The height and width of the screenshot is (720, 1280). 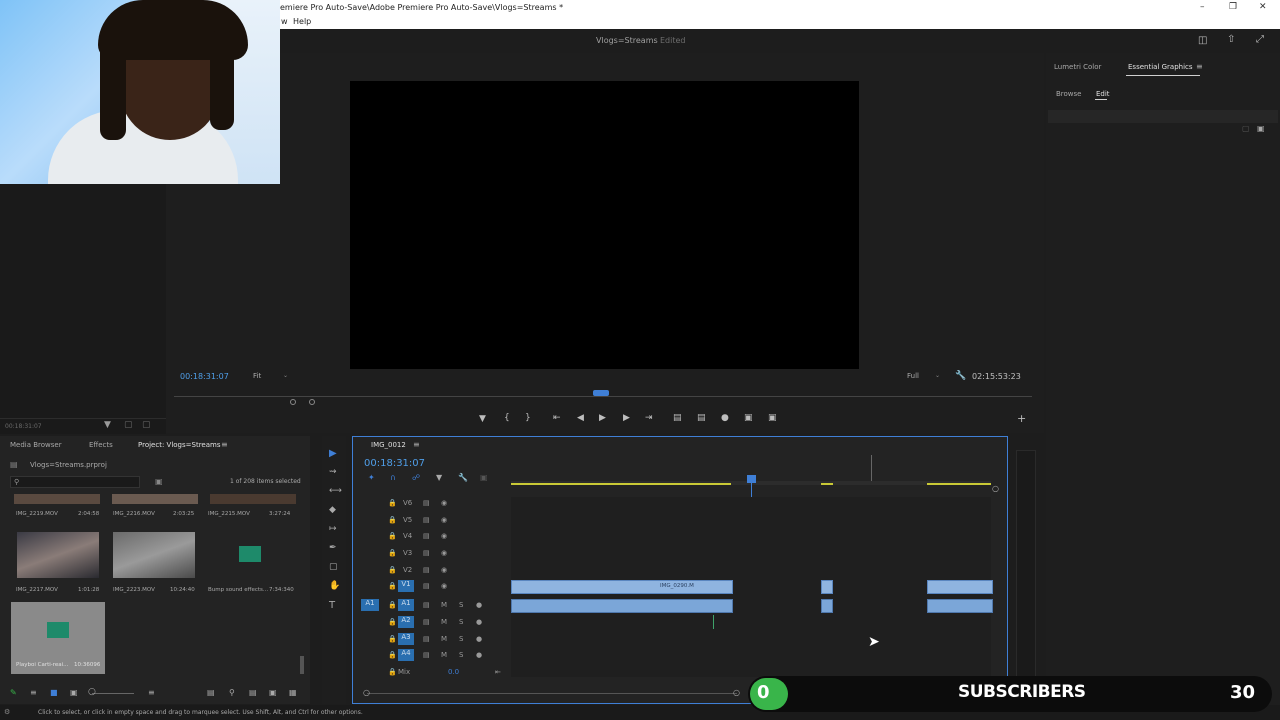 I want to click on project-menu-icon: ≡, so click(x=224, y=444).